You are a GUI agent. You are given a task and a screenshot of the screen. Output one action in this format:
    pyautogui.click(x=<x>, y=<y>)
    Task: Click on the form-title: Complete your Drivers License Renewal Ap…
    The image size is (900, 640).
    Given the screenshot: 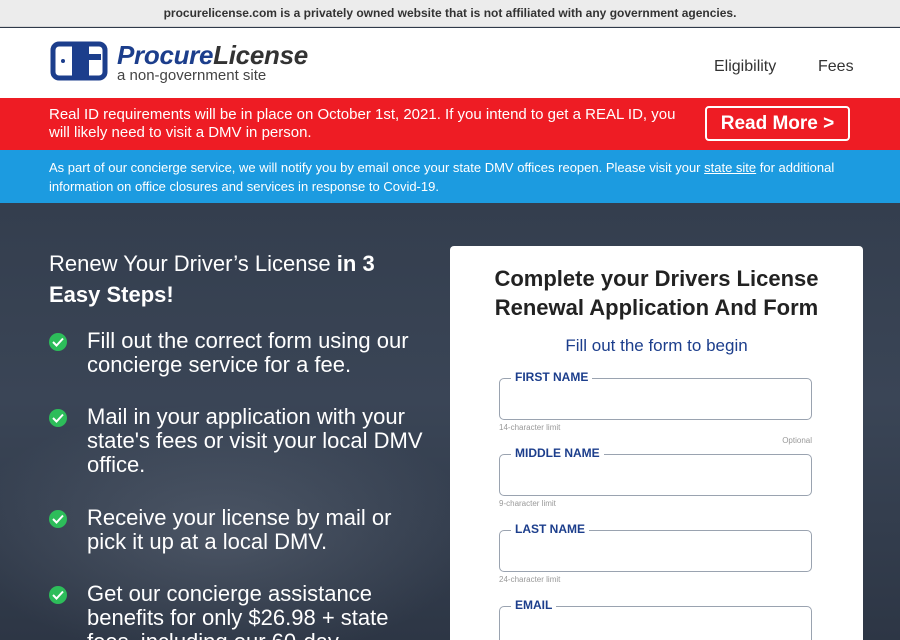 What is the action you would take?
    pyautogui.click(x=656, y=293)
    